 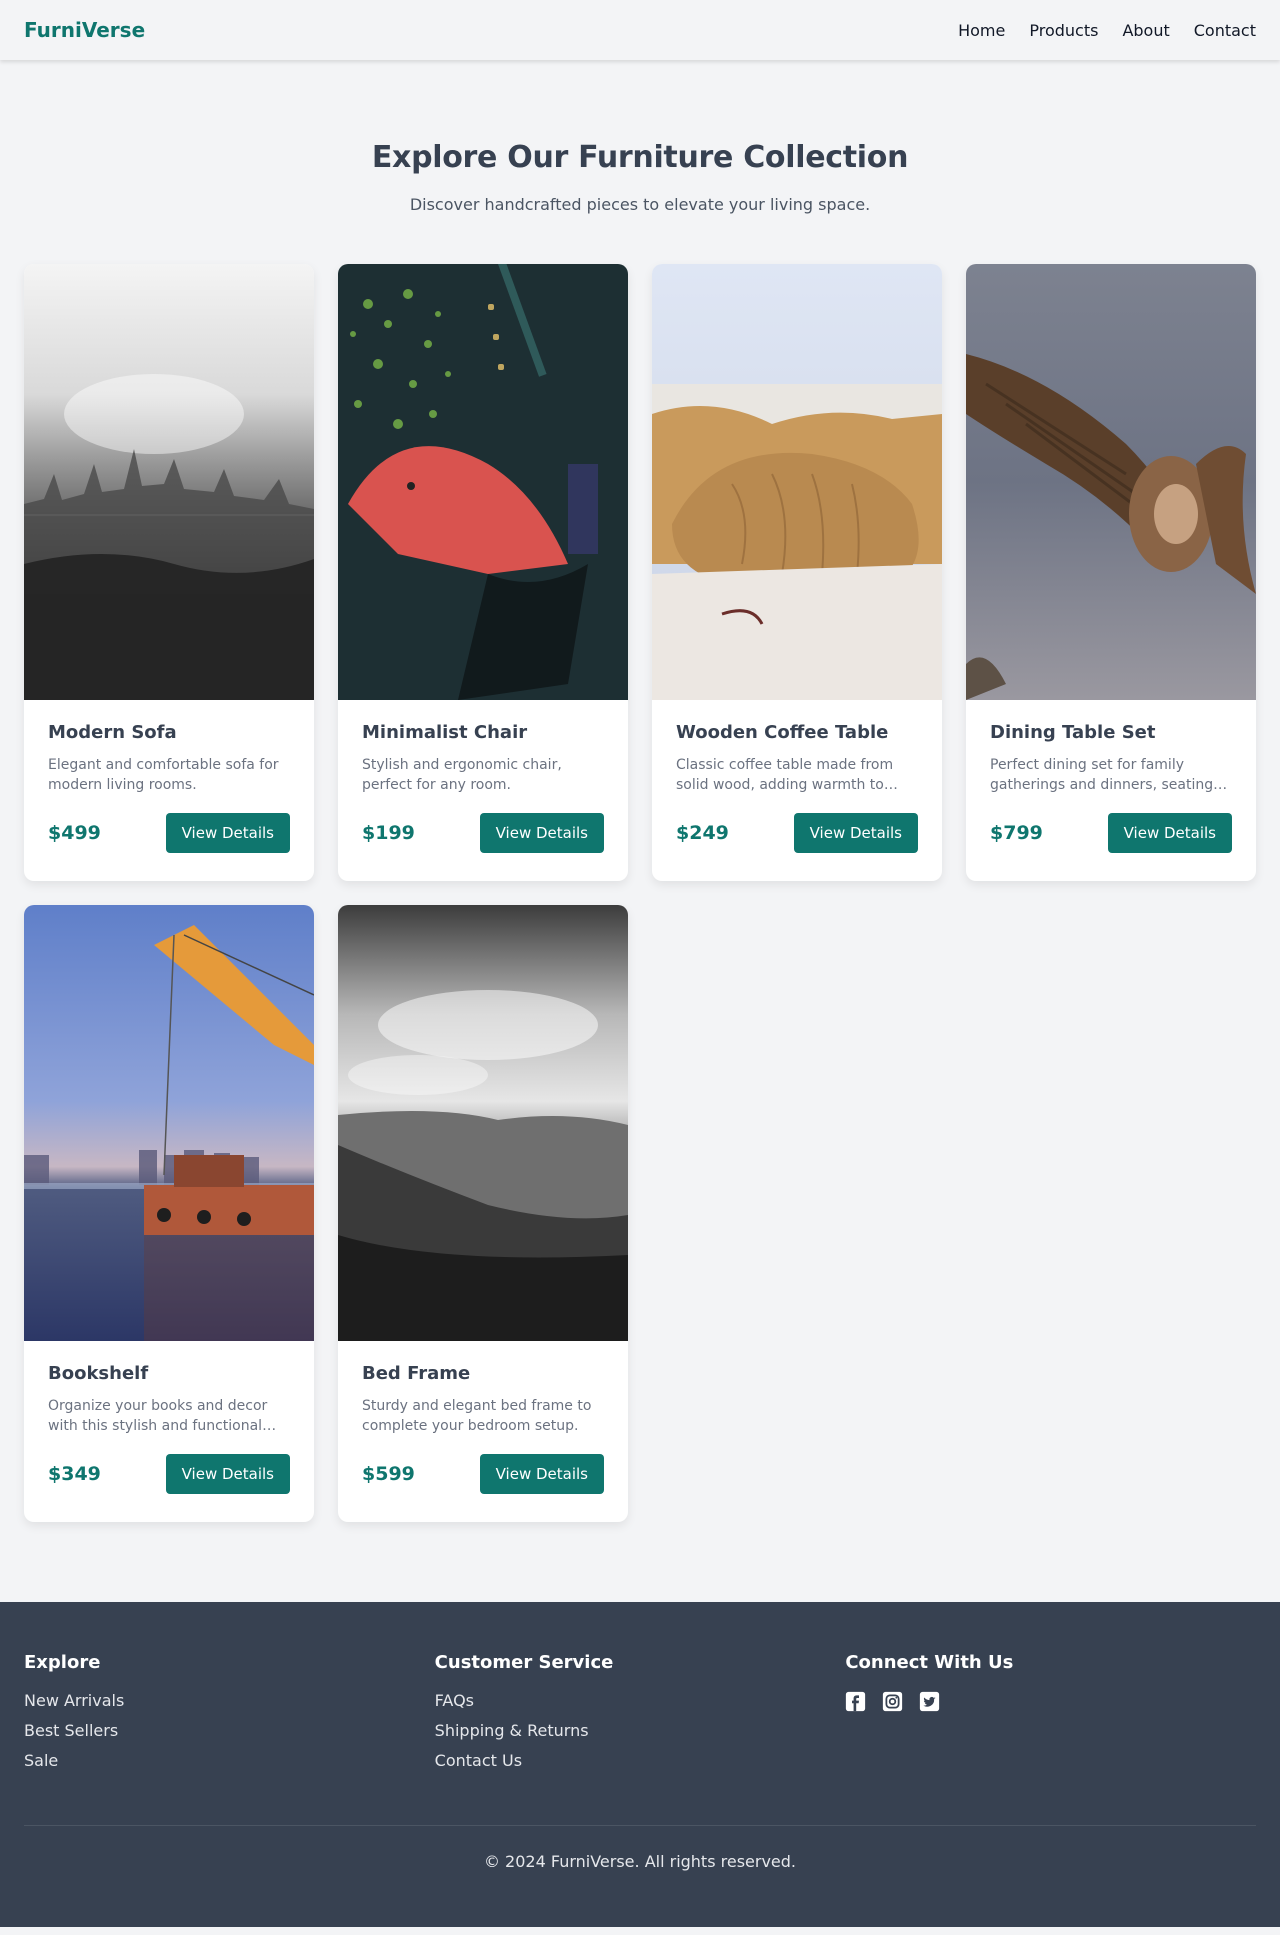 What do you see at coordinates (454, 1700) in the screenshot?
I see `faqs-link: FAQs` at bounding box center [454, 1700].